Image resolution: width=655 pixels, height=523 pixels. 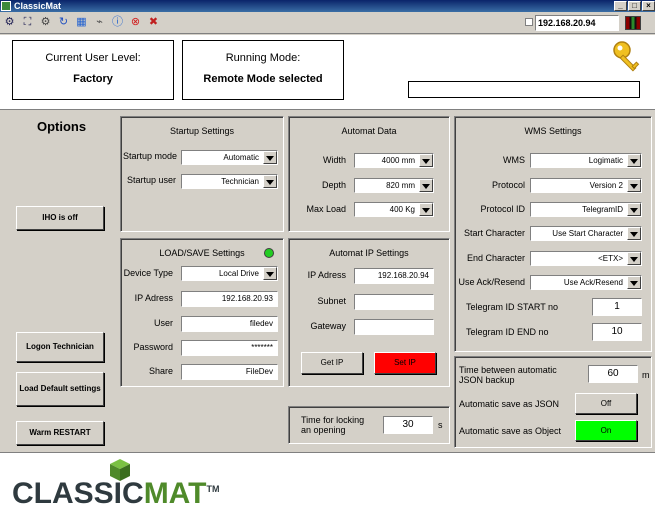 What do you see at coordinates (512, 307) in the screenshot?
I see `telegram-start-label: Telegram ID START no` at bounding box center [512, 307].